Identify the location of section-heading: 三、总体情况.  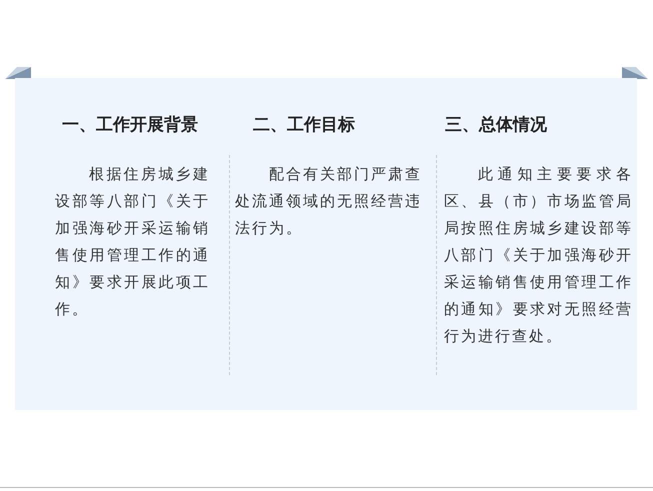
(496, 125).